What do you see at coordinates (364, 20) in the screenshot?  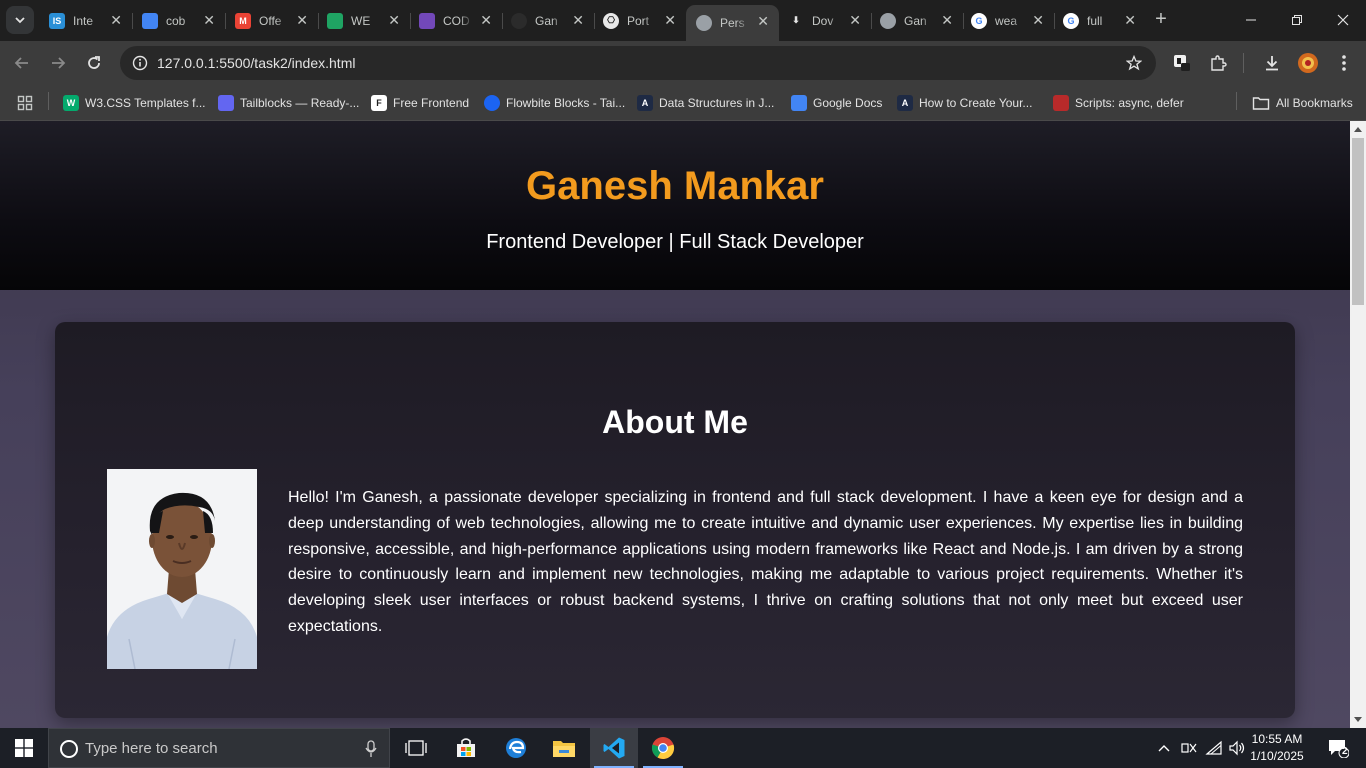 I see `browser-tab: WE ✕` at bounding box center [364, 20].